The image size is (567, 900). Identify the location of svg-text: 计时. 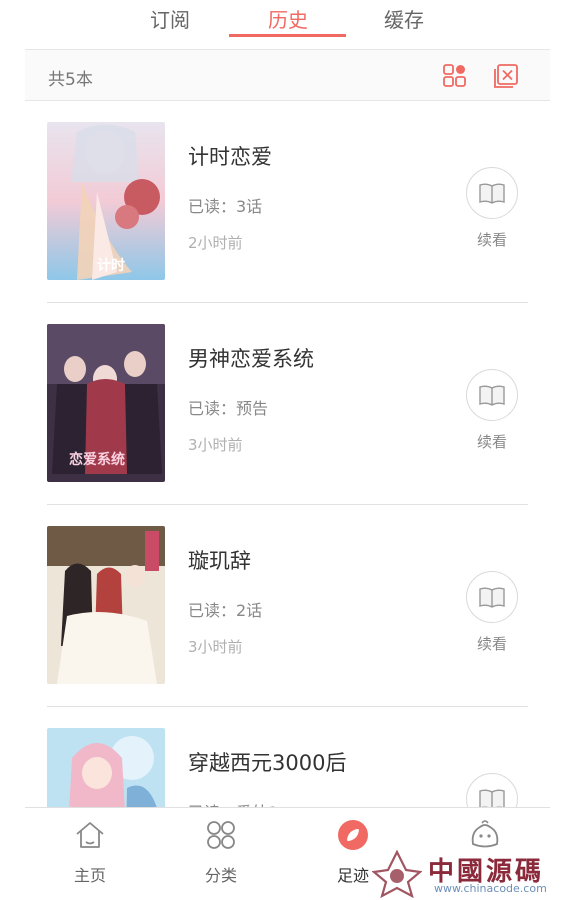
(111, 265).